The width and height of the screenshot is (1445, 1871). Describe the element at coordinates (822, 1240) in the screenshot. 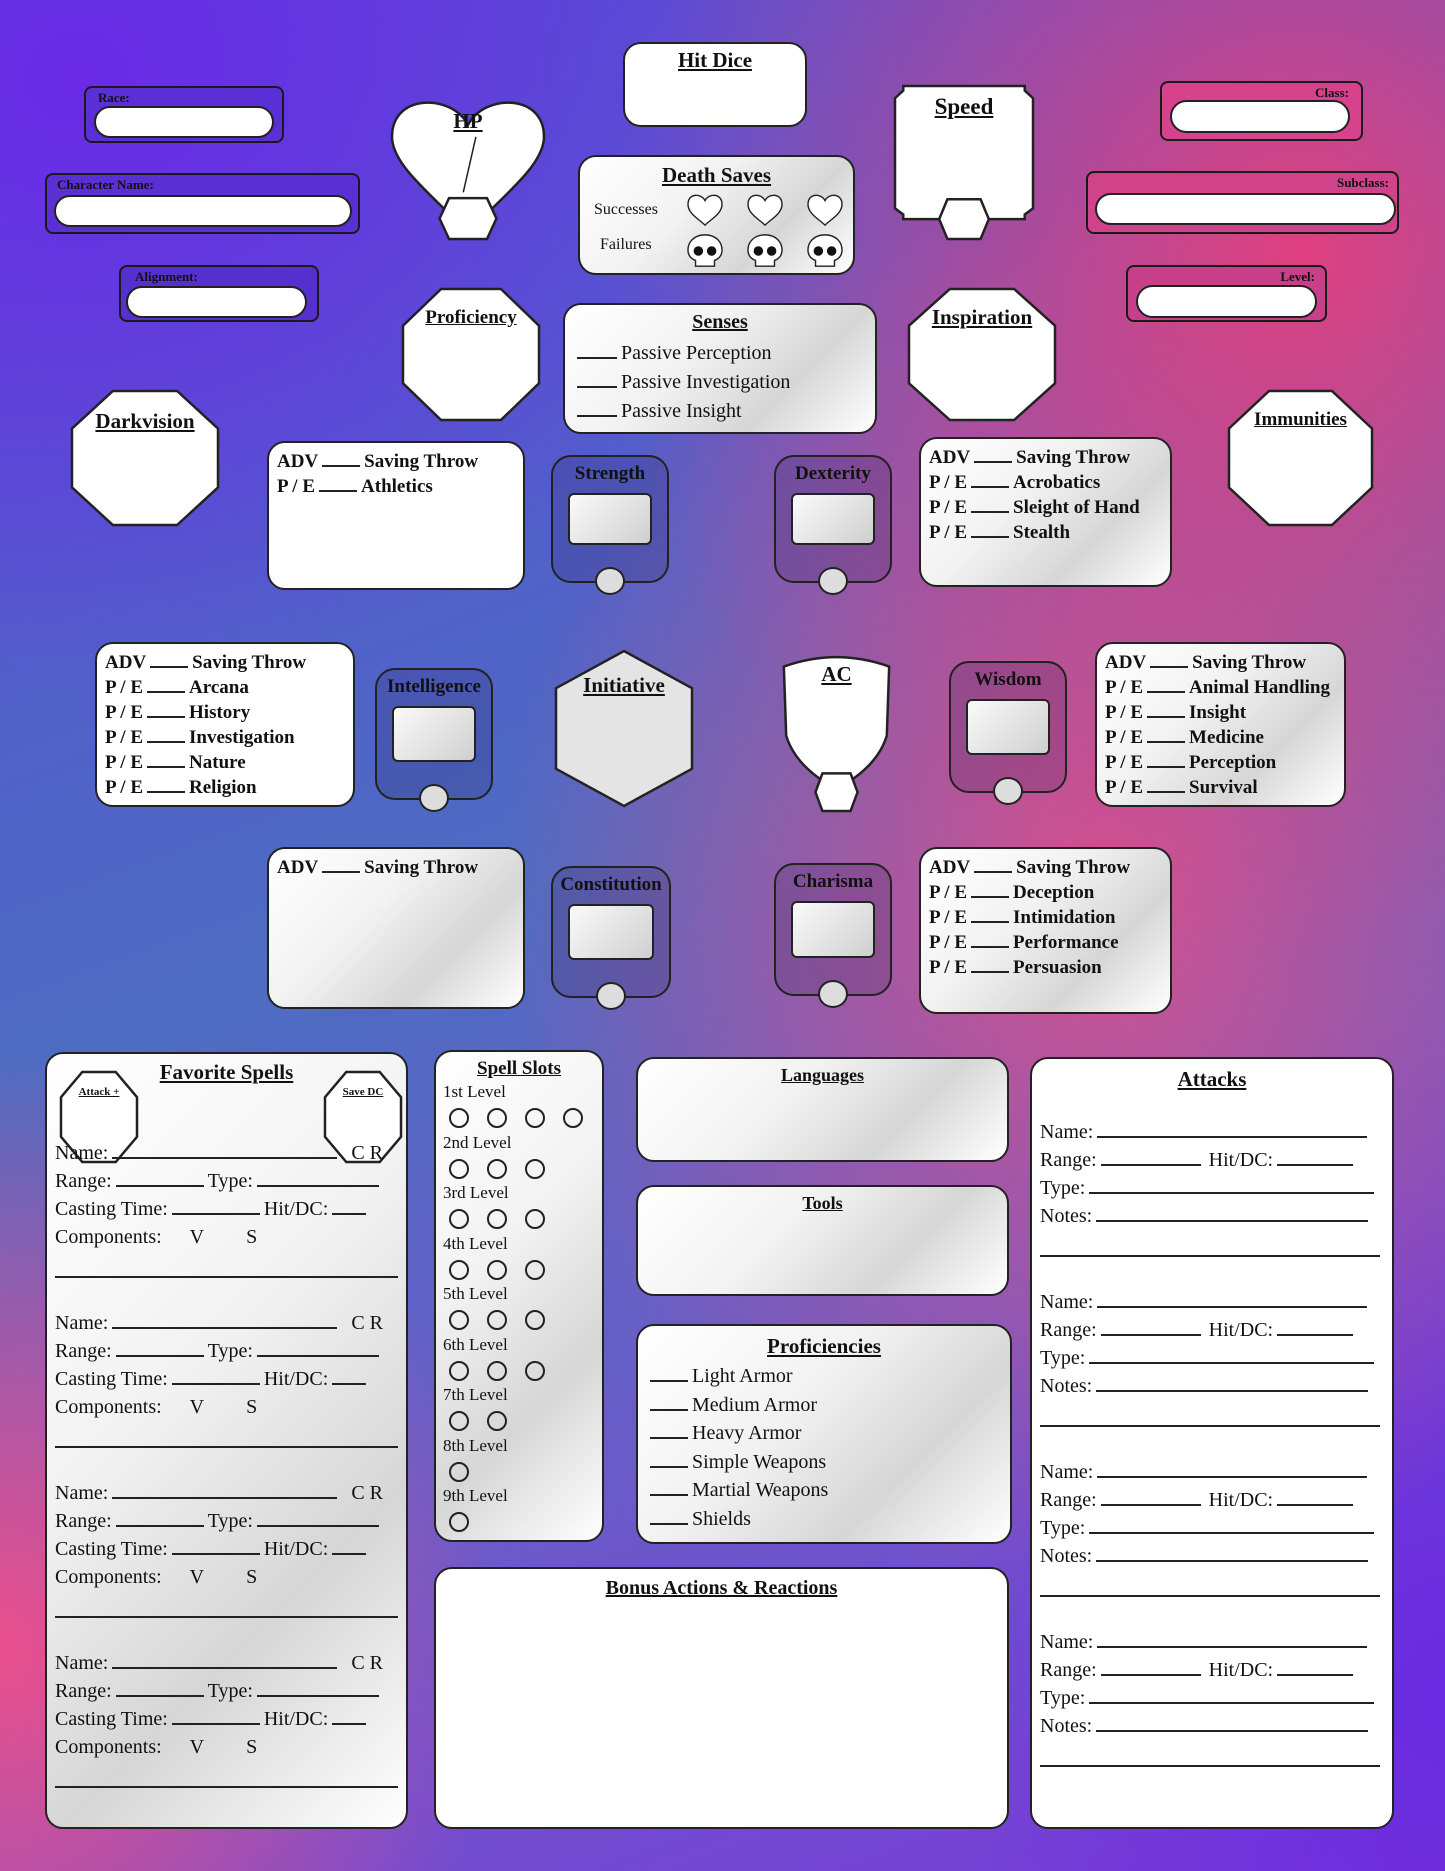

I see `tools-box: Tools` at that location.